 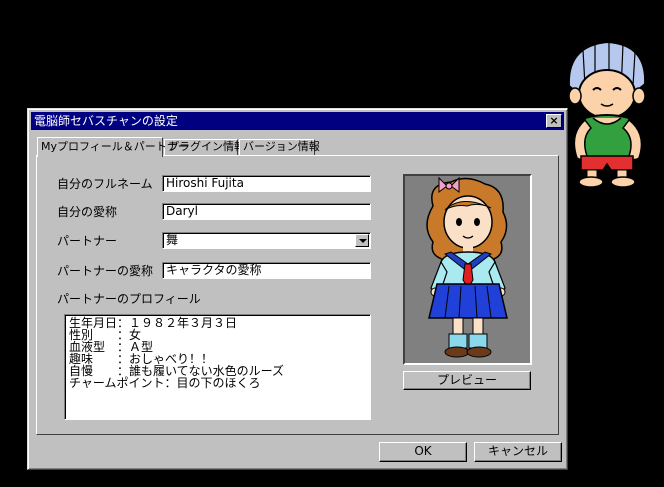 What do you see at coordinates (87, 212) in the screenshot?
I see `nickname-label: 自分の愛称` at bounding box center [87, 212].